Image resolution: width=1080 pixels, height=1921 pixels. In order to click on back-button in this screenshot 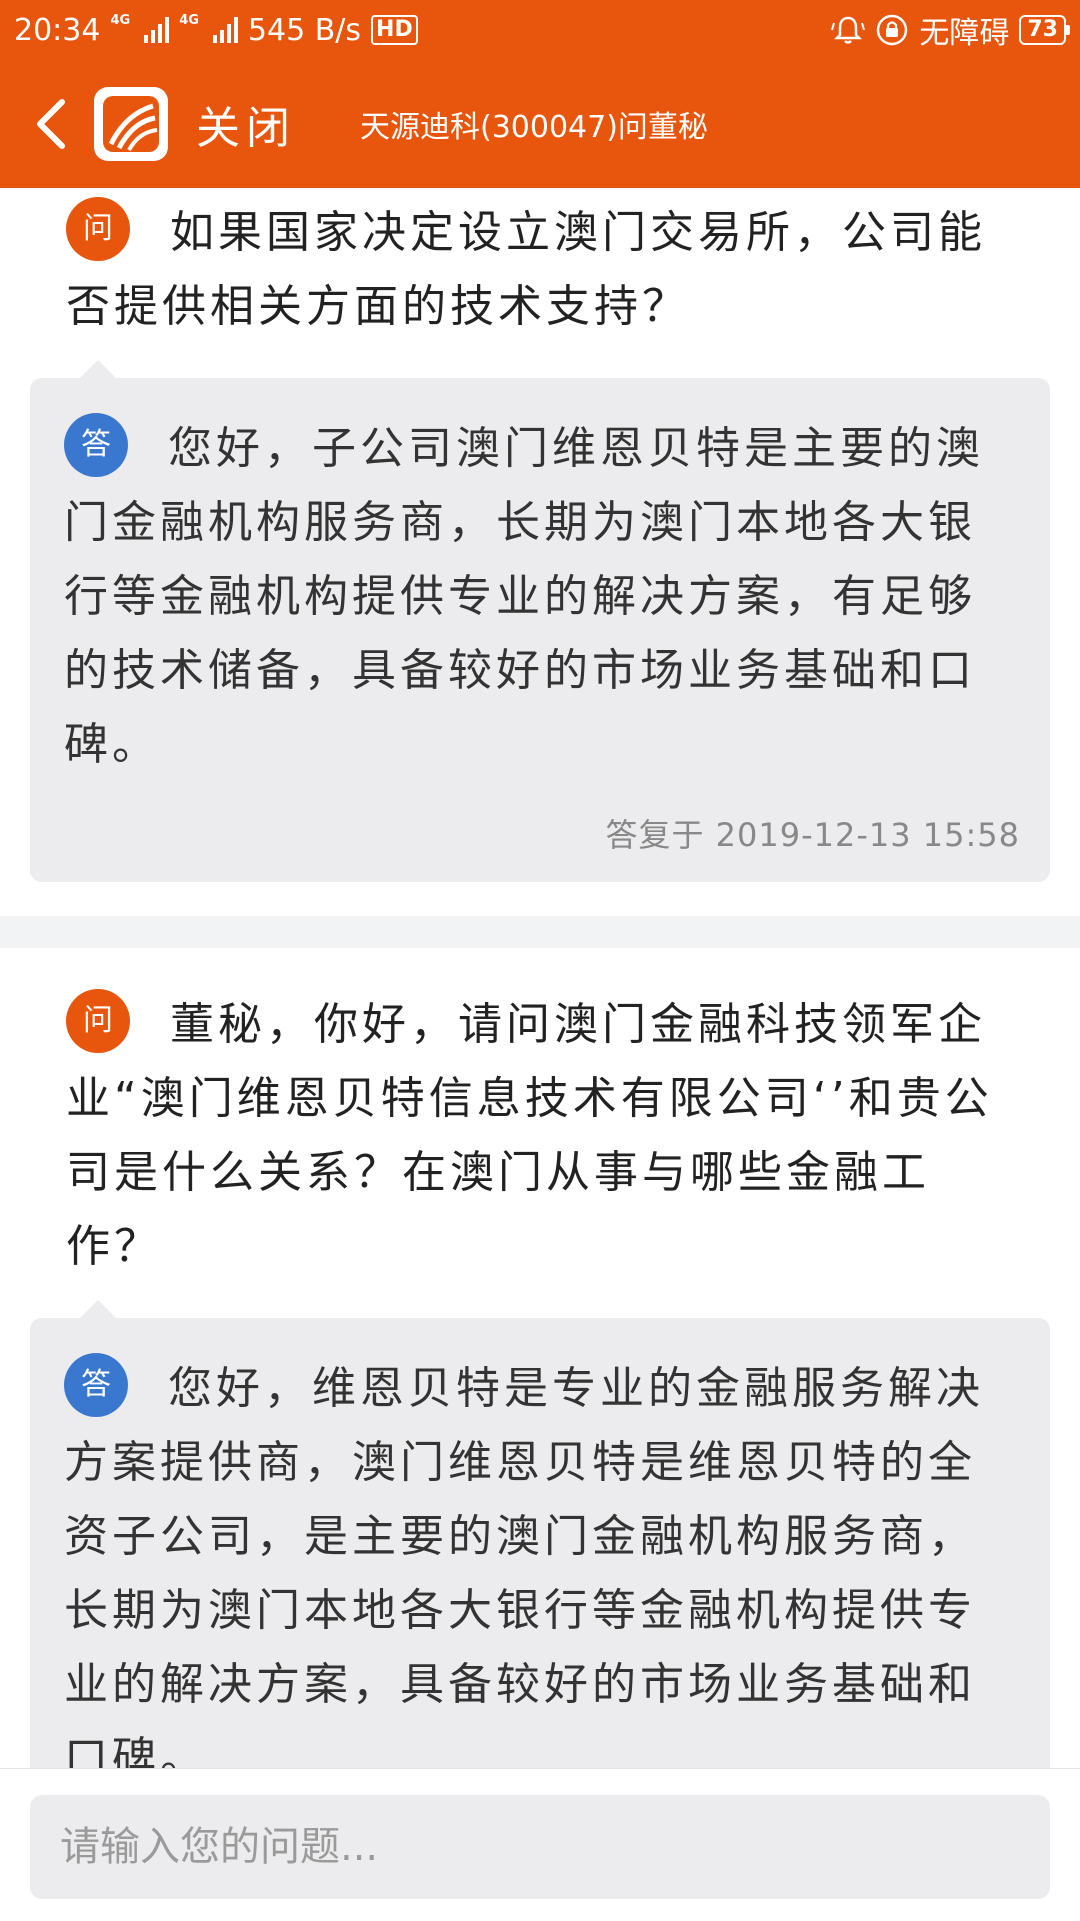, I will do `click(50, 124)`.